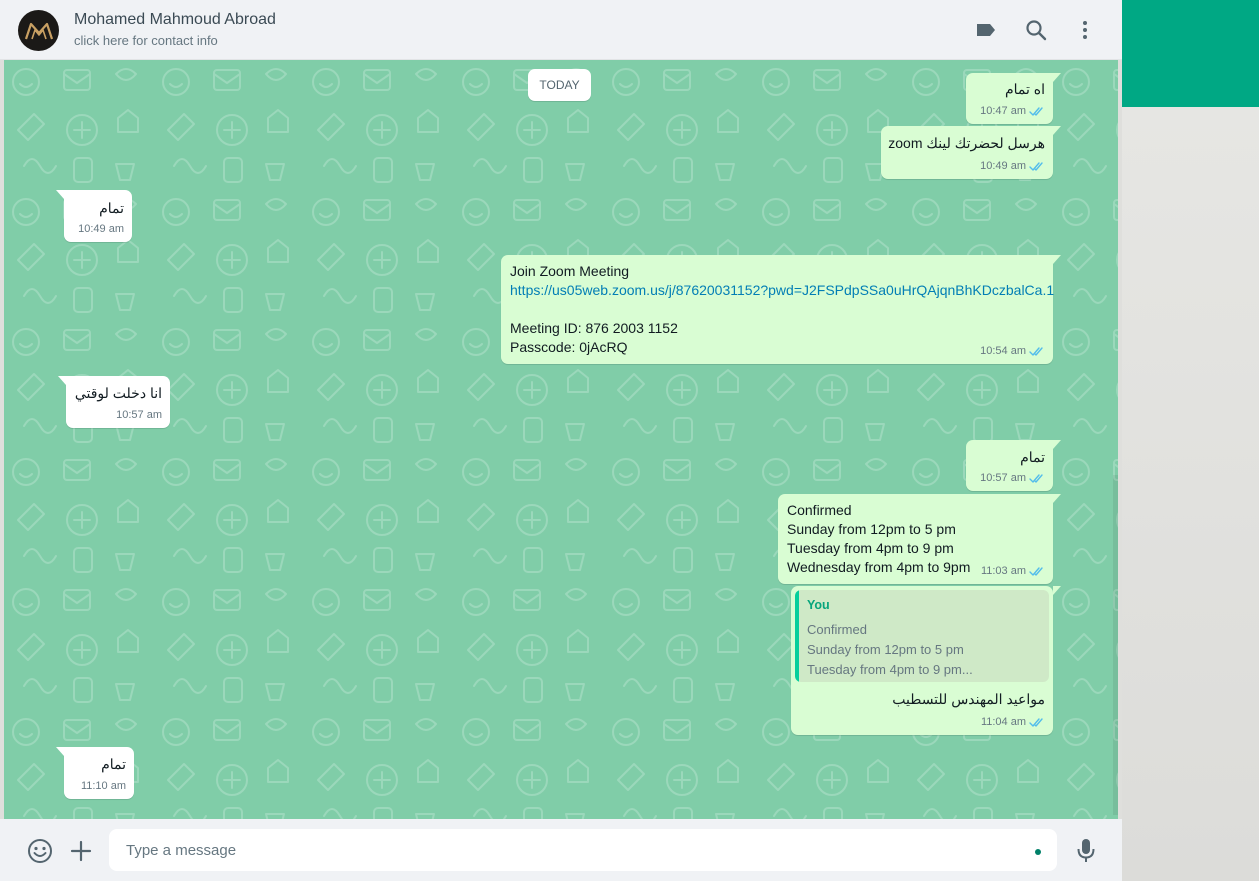 This screenshot has height=881, width=1259. I want to click on logo-icon, so click(38, 30).